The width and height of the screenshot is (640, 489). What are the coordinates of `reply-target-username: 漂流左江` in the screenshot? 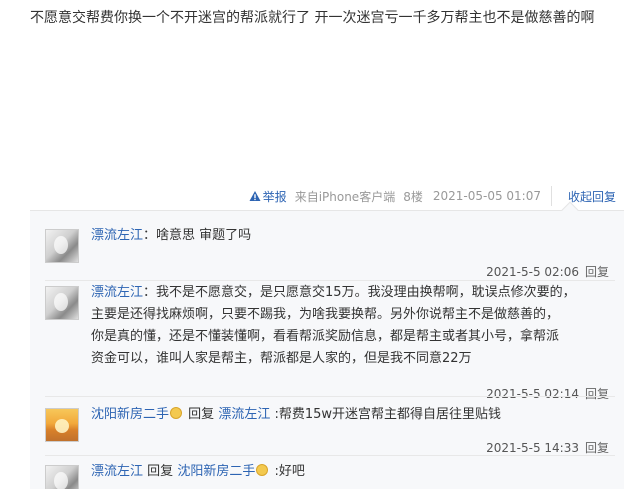 It's located at (244, 414).